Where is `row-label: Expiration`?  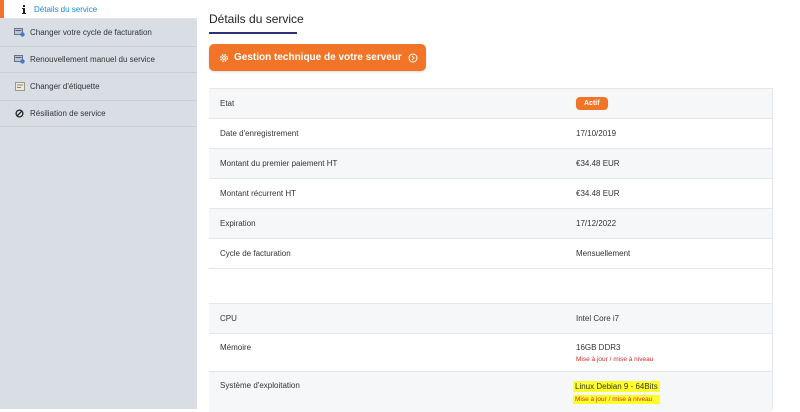
row-label: Expiration is located at coordinates (392, 223).